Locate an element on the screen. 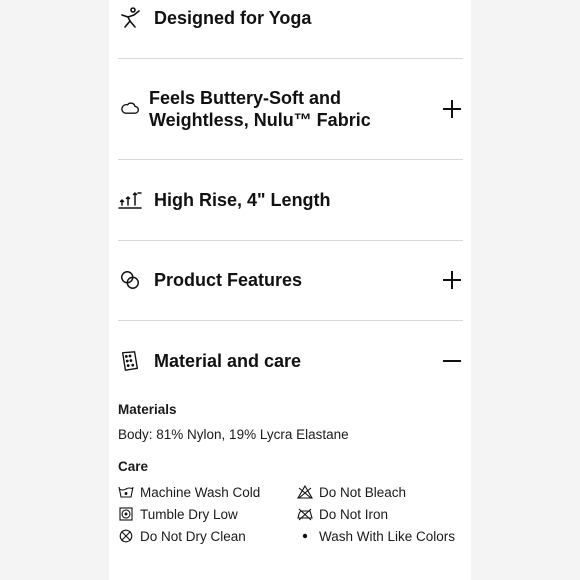 This screenshot has width=580, height=580. no-iron-icon is located at coordinates (305, 514).